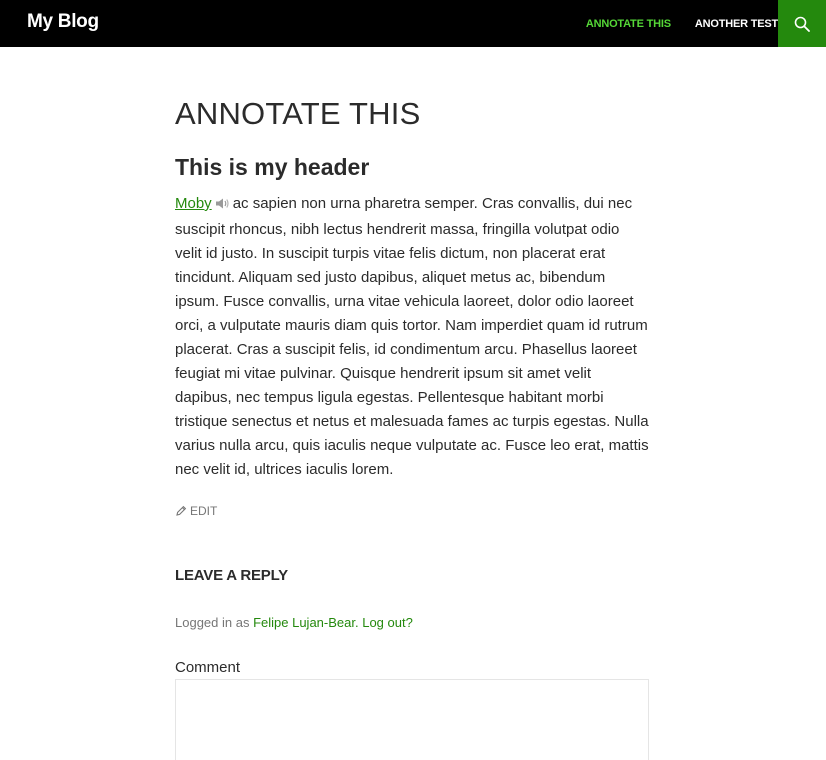  I want to click on primary-nav: ANNOTATE THIS ANOTHER TEST, so click(670, 23).